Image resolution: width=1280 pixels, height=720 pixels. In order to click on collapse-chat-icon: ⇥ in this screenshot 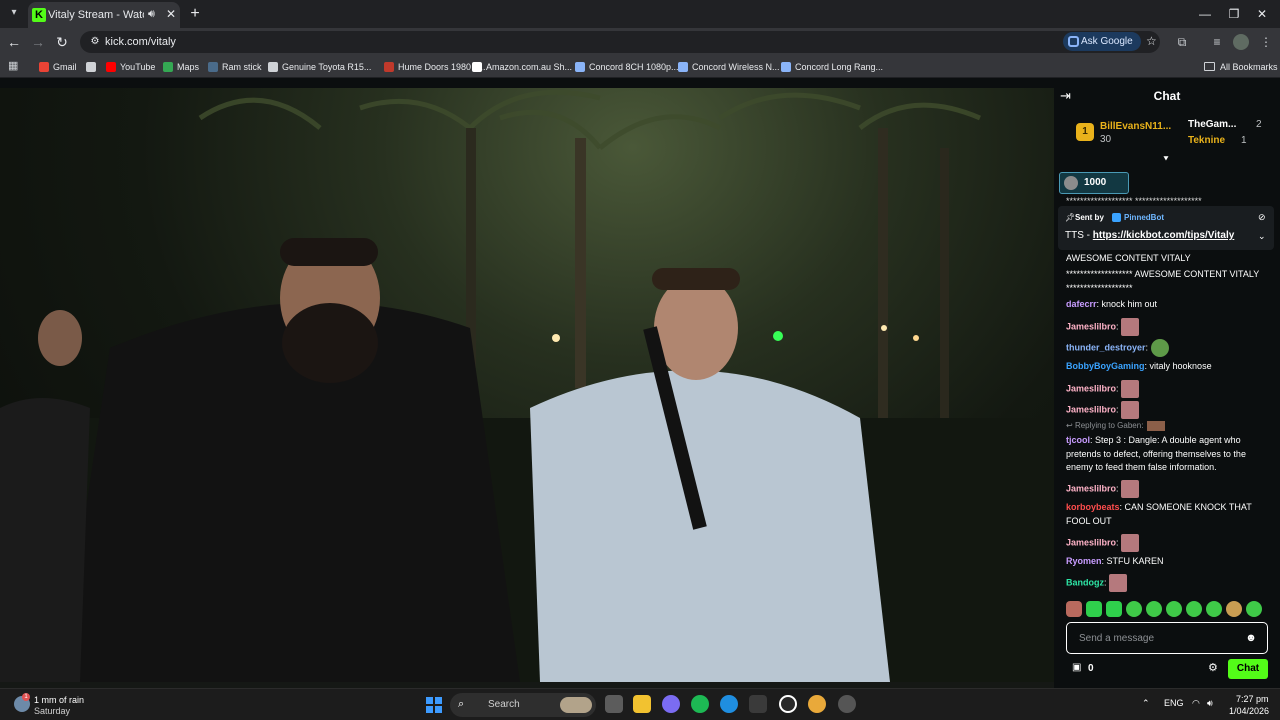, I will do `click(1067, 96)`.